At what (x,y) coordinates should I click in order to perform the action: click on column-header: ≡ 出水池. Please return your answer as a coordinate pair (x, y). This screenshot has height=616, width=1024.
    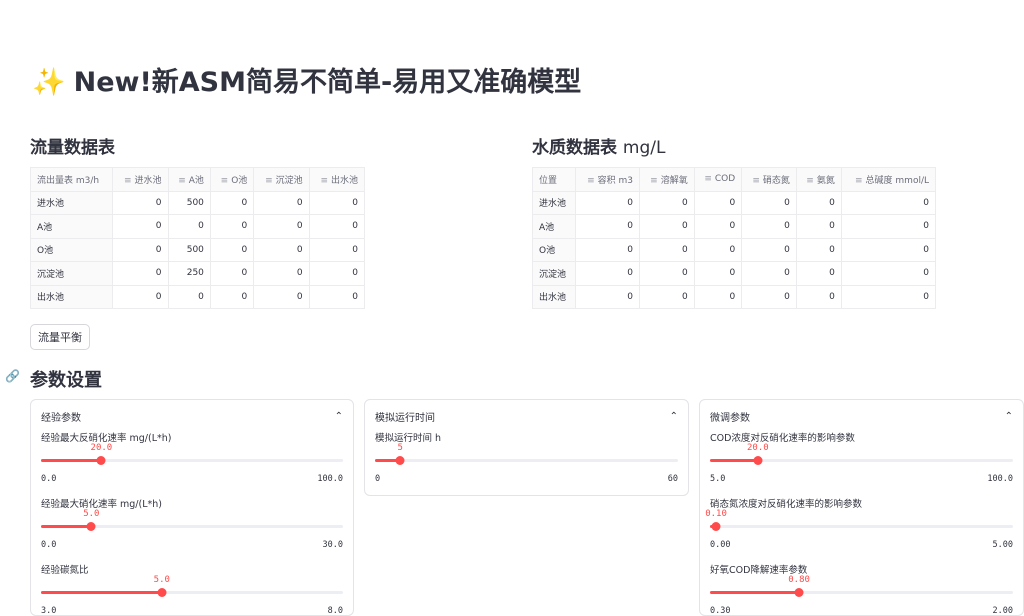
    Looking at the image, I should click on (337, 179).